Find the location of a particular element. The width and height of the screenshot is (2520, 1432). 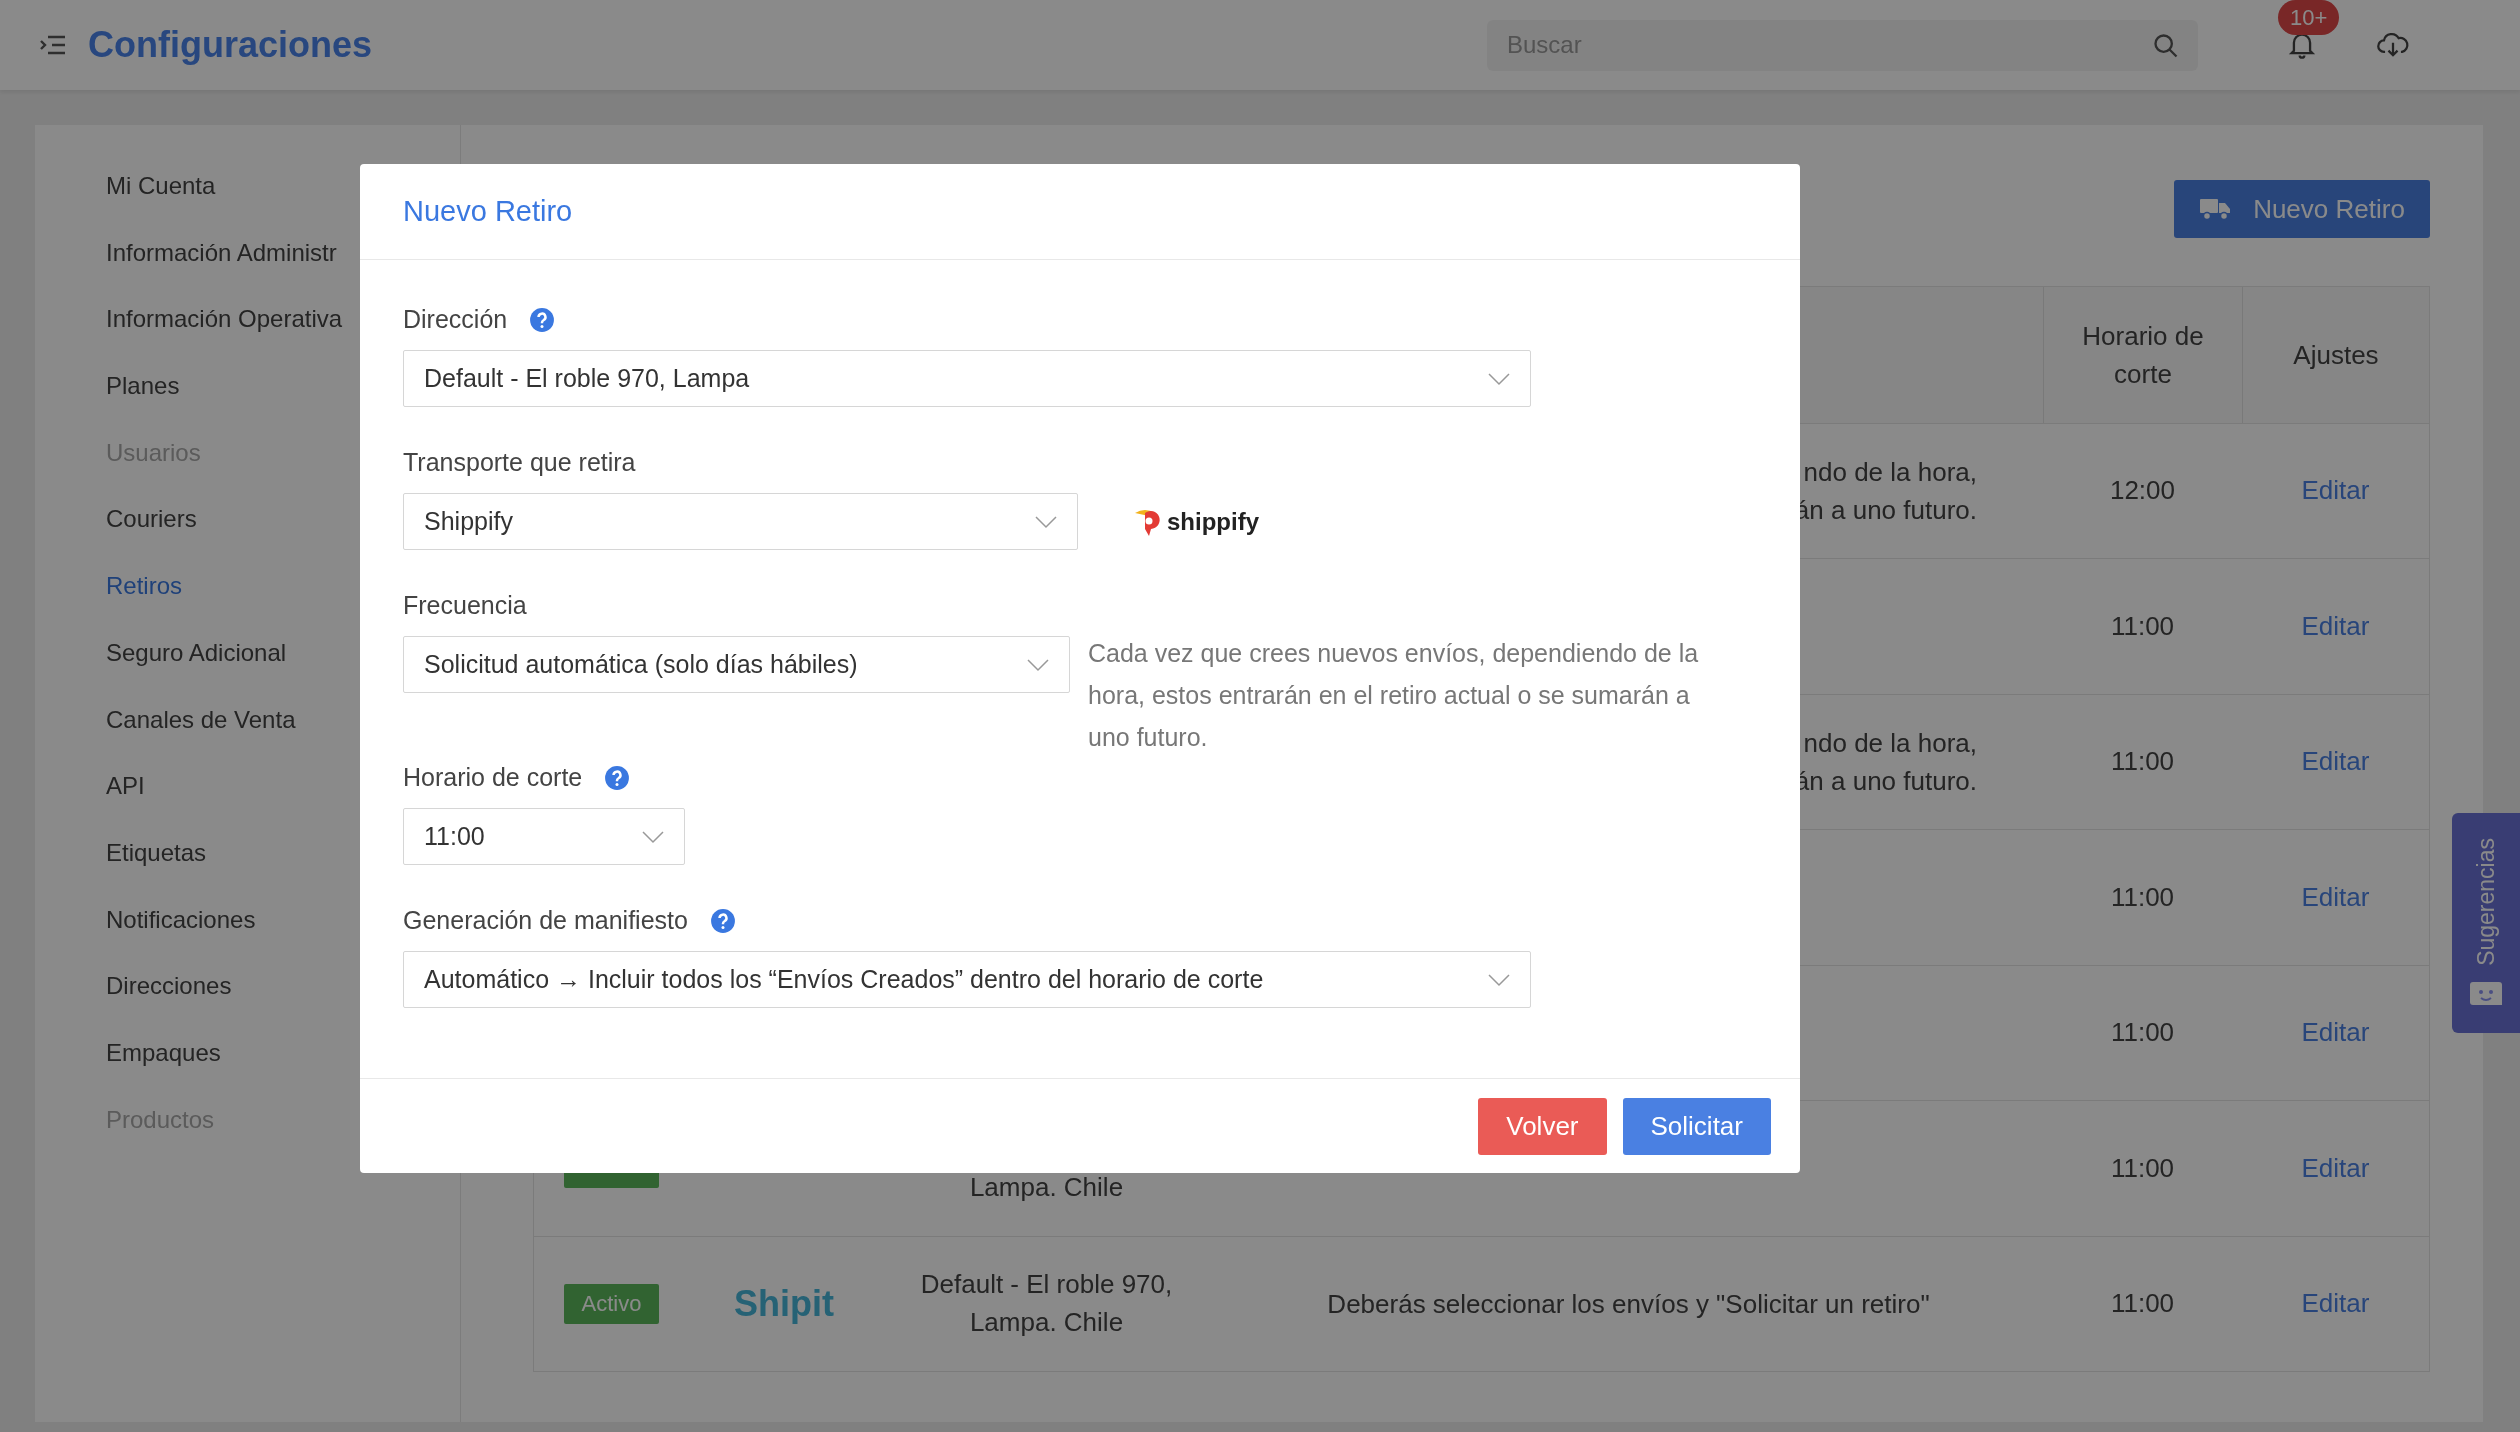

cutoff-time: 12:00 is located at coordinates (2142, 491).